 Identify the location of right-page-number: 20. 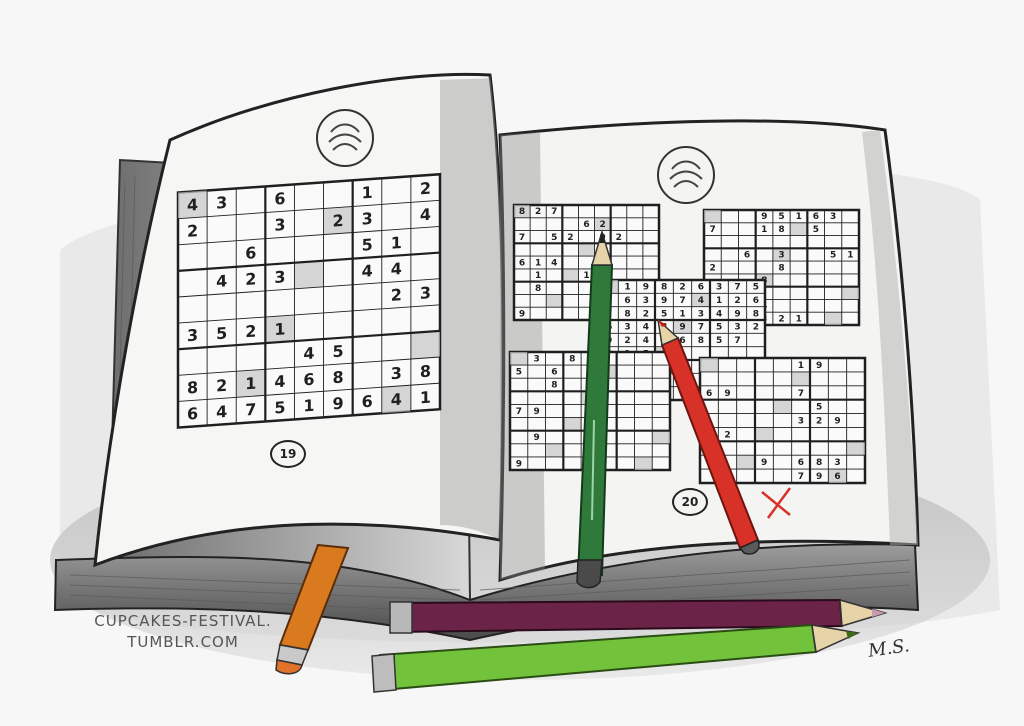
(690, 502).